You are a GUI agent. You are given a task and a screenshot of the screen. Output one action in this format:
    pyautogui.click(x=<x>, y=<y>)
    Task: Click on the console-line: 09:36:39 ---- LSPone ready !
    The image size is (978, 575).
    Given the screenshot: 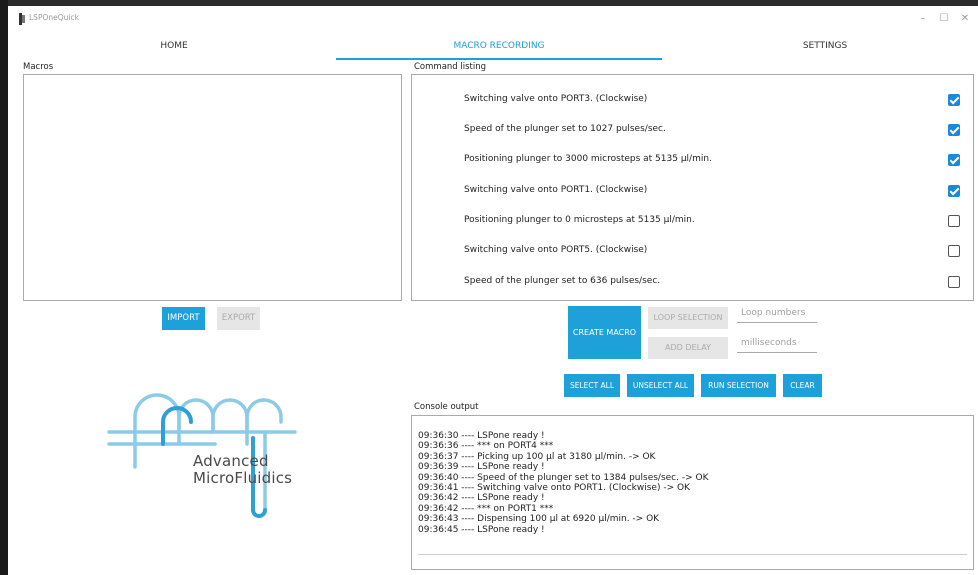 What is the action you would take?
    pyautogui.click(x=481, y=467)
    